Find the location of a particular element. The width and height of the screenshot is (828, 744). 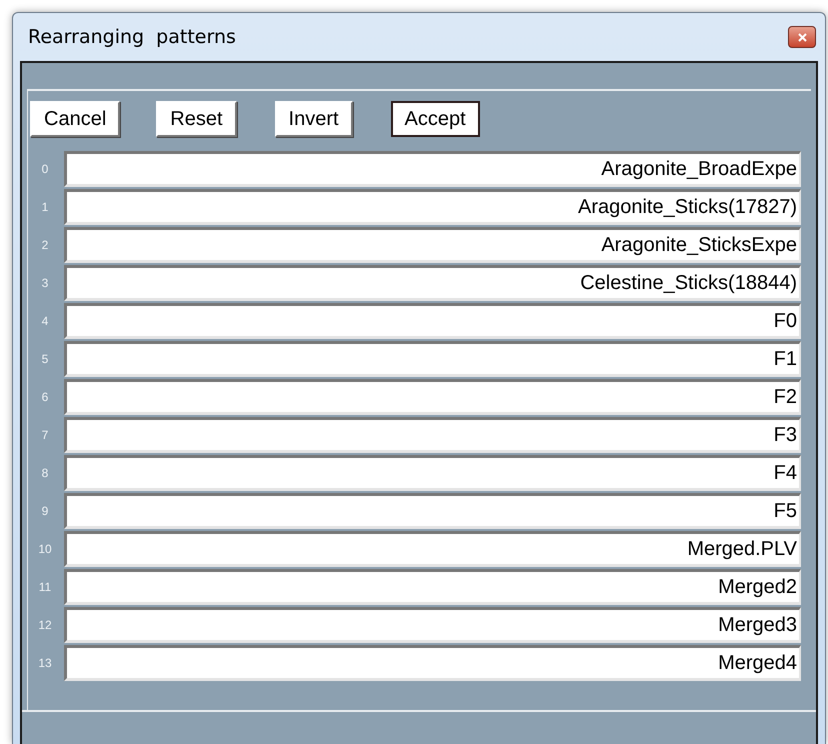

window-title: Rearranging patterns is located at coordinates (132, 37).